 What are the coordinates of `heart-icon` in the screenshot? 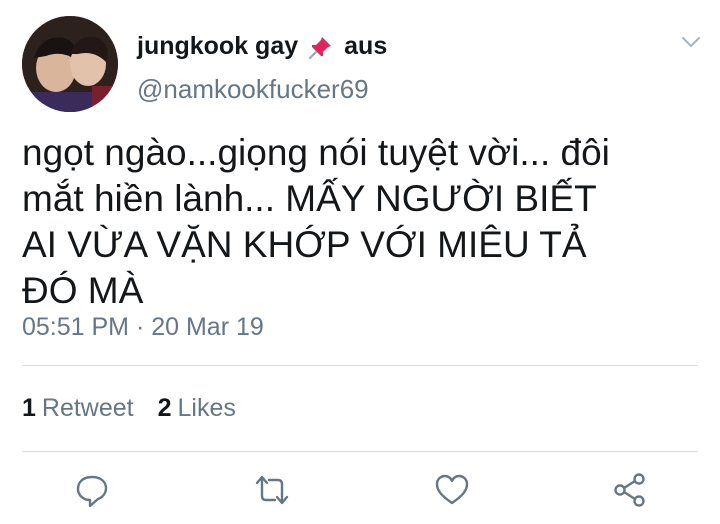 It's located at (452, 490).